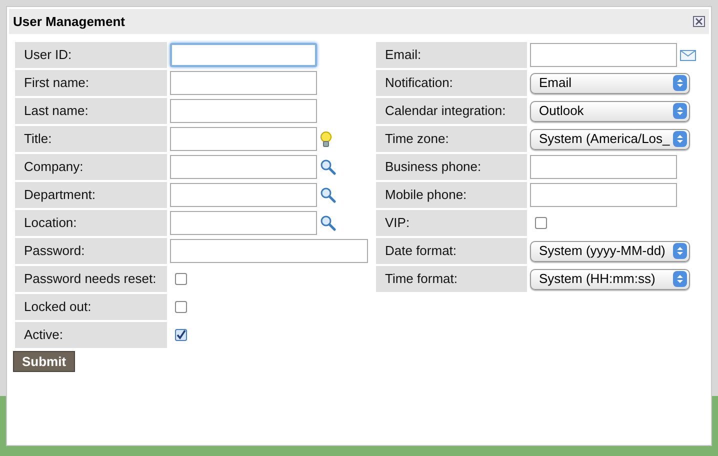  What do you see at coordinates (451, 167) in the screenshot?
I see `field-label: Business phone:` at bounding box center [451, 167].